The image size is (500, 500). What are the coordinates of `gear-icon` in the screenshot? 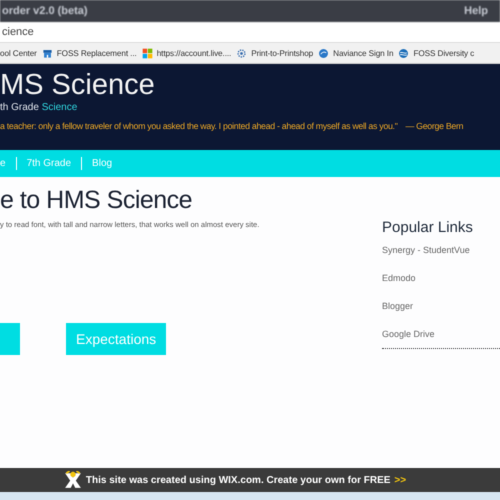 It's located at (242, 53).